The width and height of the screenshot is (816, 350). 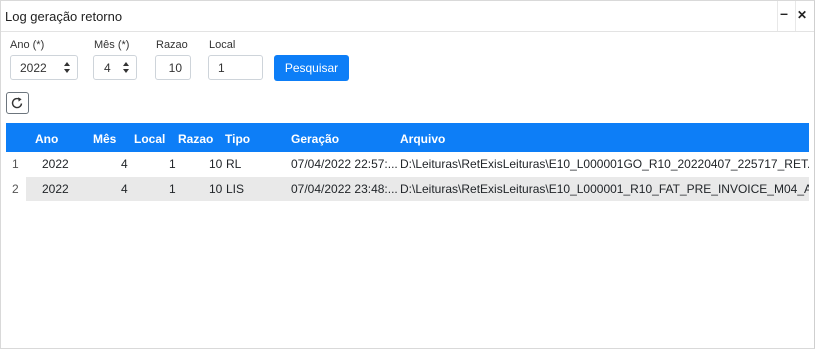 I want to click on title-bar: Log geração retorno – ✕, so click(x=407, y=16).